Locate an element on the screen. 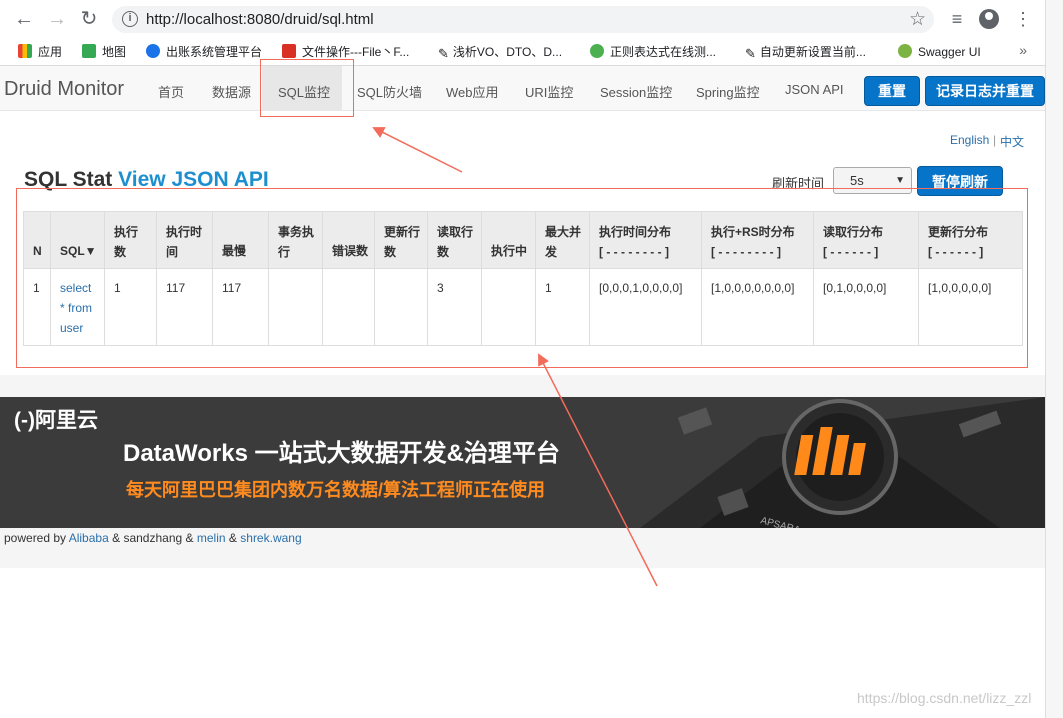 Image resolution: width=1063 pixels, height=718 pixels. watermark: https://blog.csdn.net/lizz_zzl is located at coordinates (944, 698).